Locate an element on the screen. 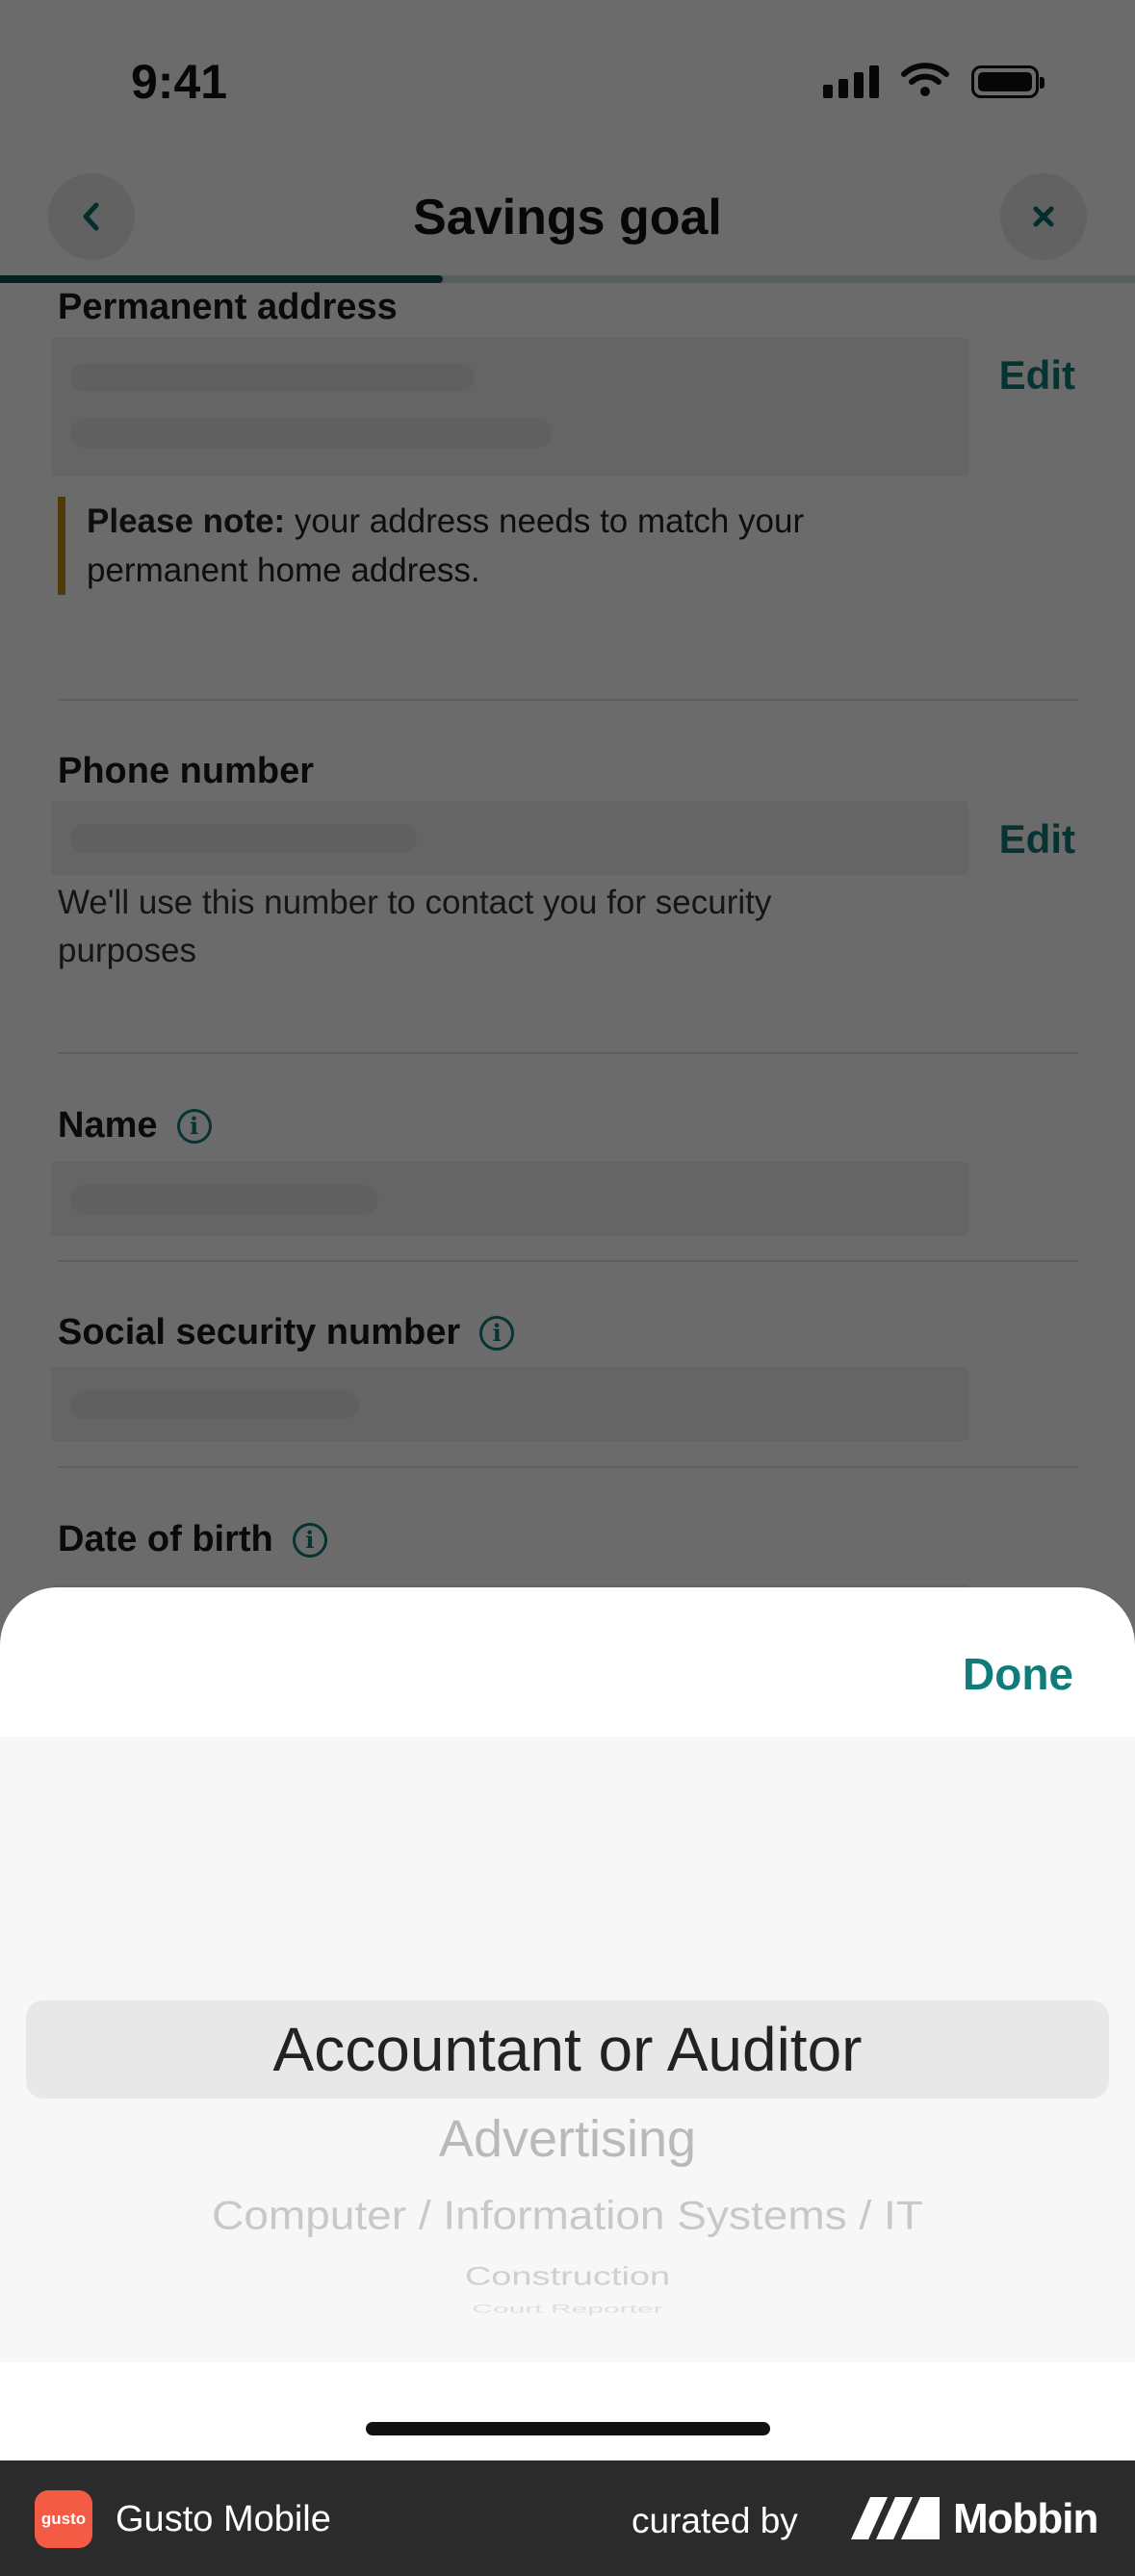 The height and width of the screenshot is (2576, 1135). dob-label-text: Date of birth is located at coordinates (165, 1539).